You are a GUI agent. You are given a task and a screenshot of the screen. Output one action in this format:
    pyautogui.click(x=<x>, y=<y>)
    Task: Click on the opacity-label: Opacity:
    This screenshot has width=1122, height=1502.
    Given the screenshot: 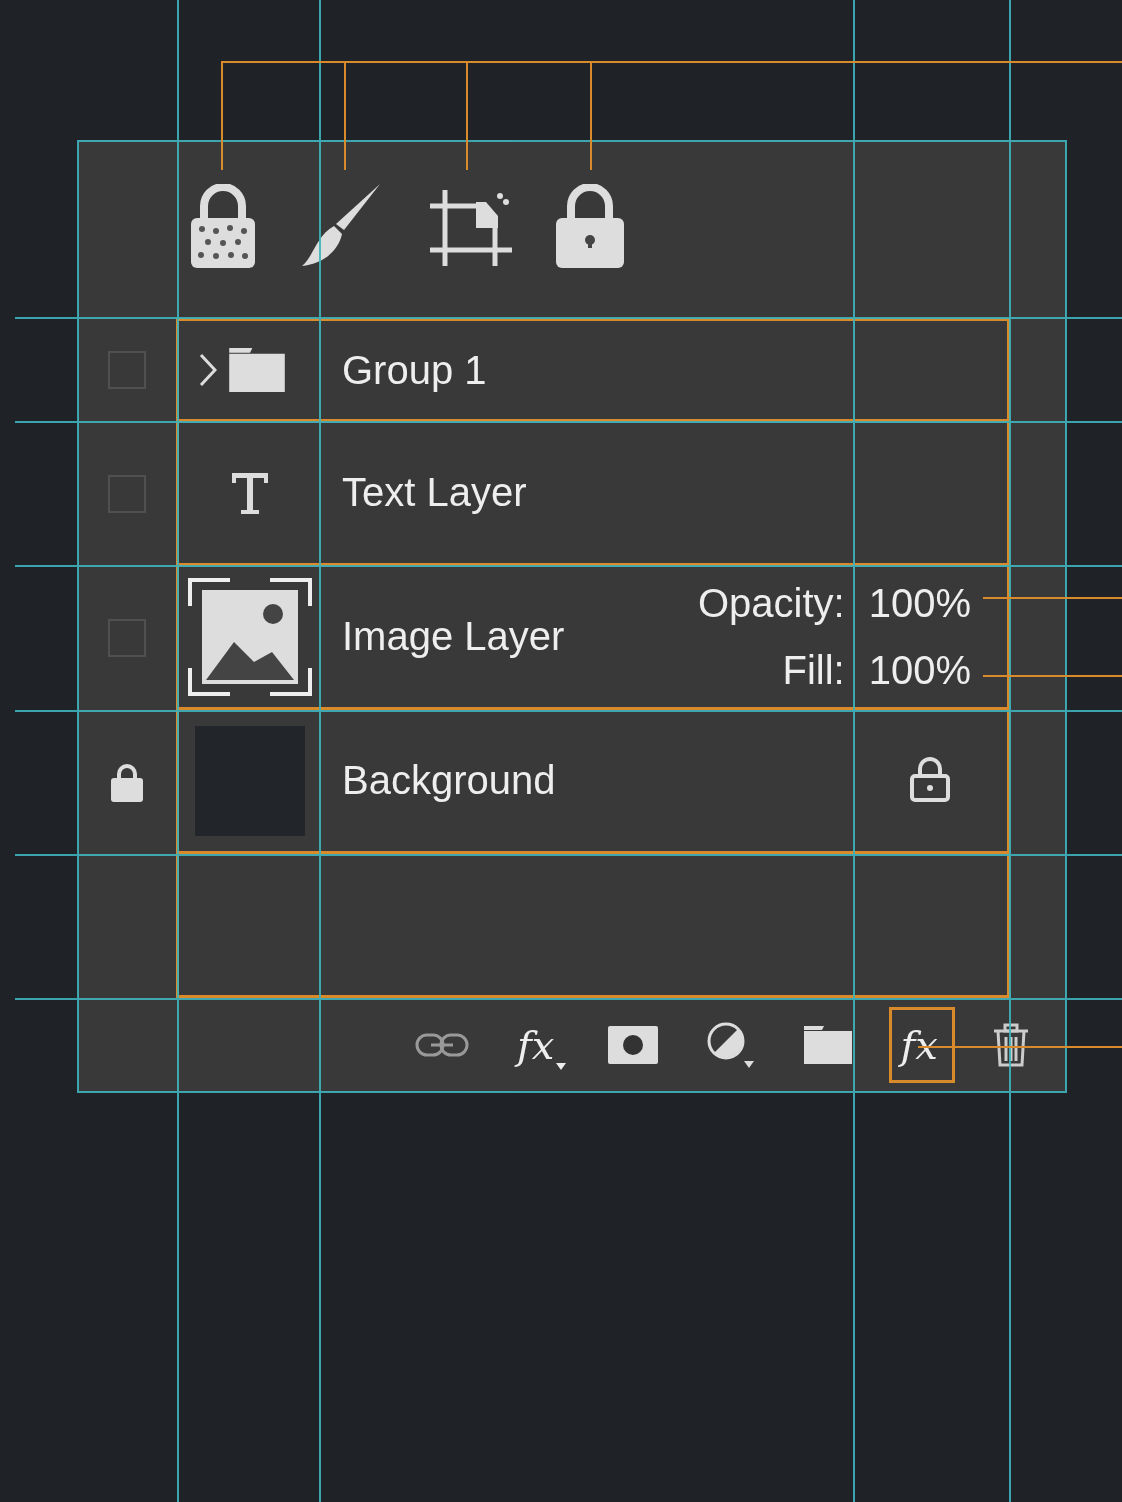 What is the action you would take?
    pyautogui.click(x=771, y=603)
    